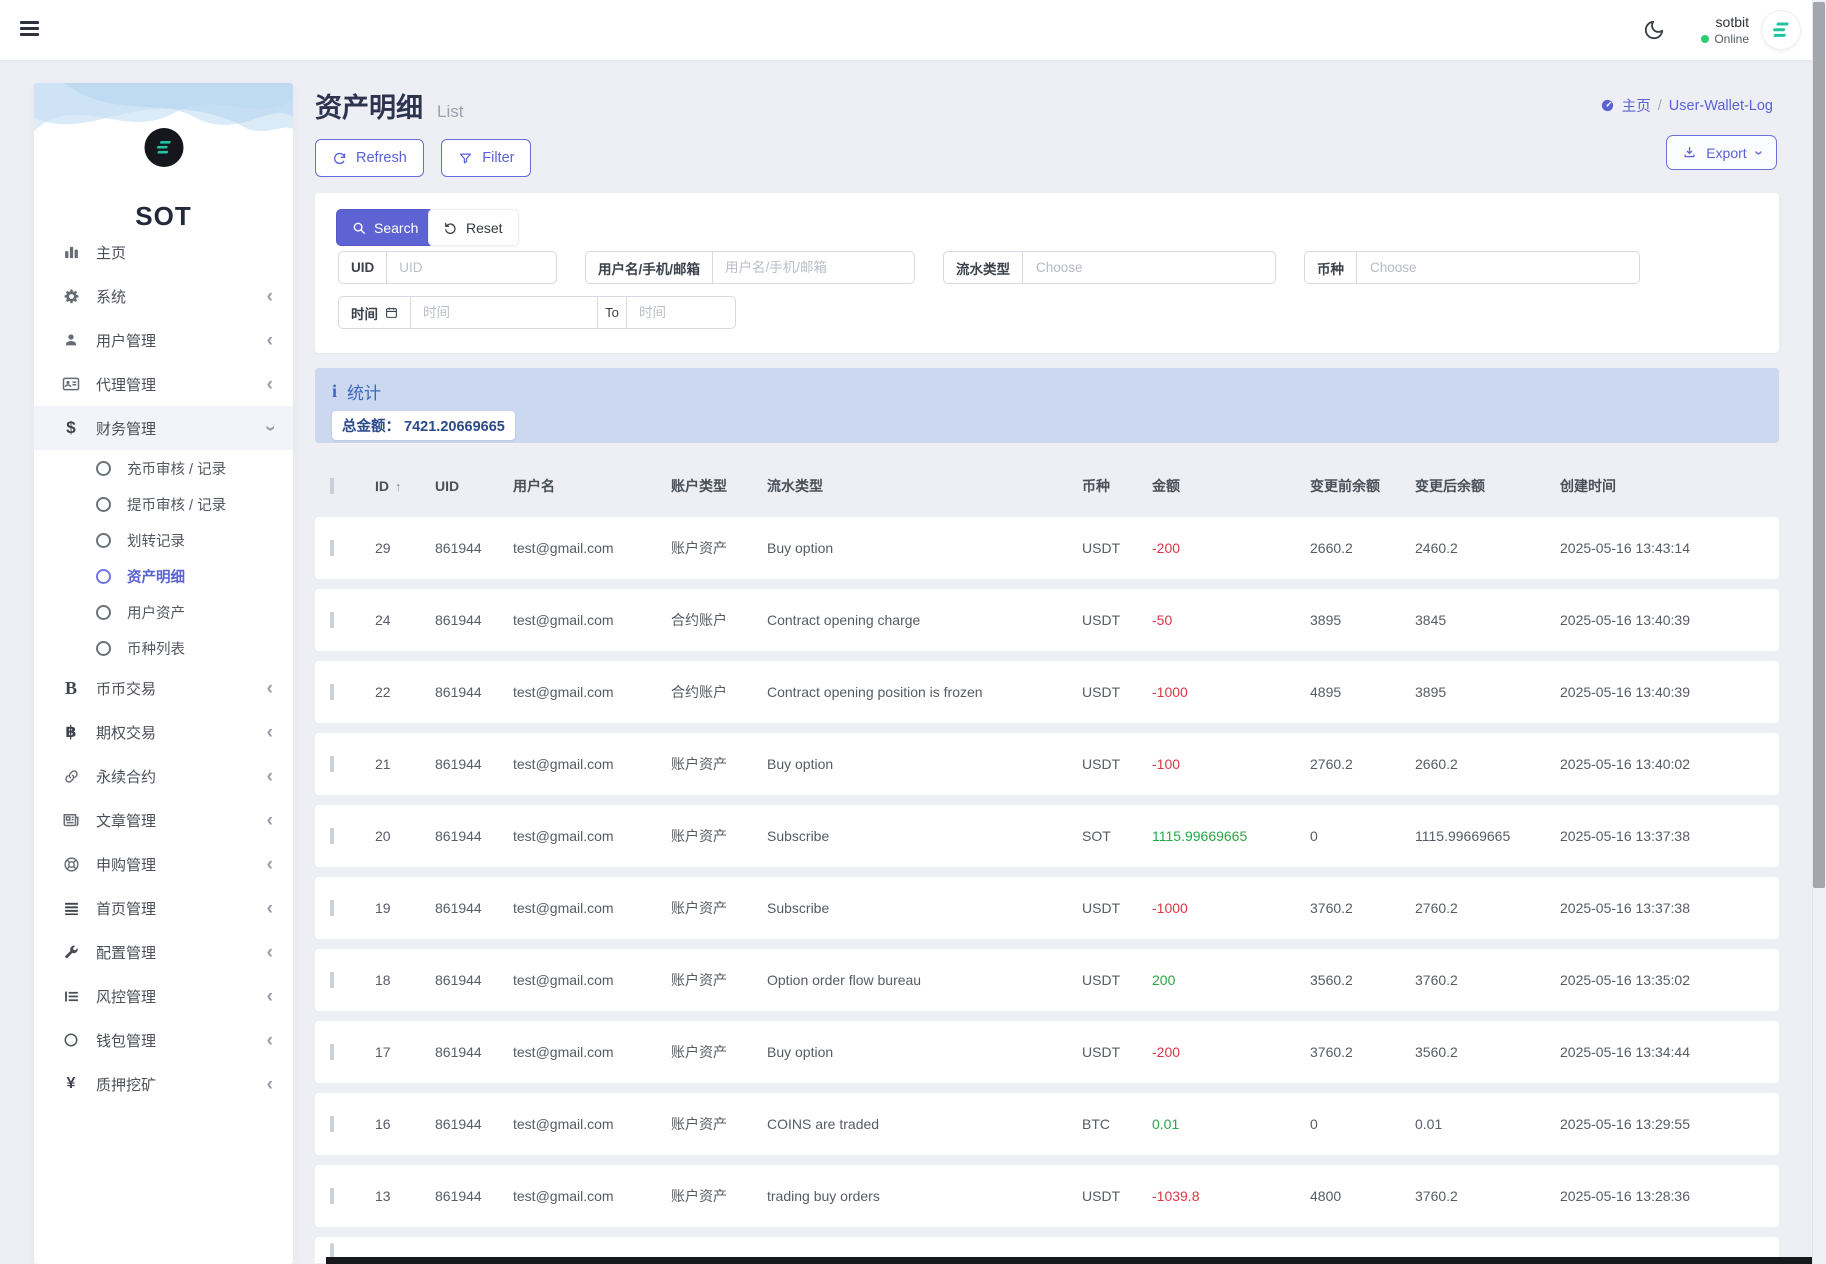 This screenshot has height=1264, width=1826. I want to click on cell-amount: -50, so click(1162, 620).